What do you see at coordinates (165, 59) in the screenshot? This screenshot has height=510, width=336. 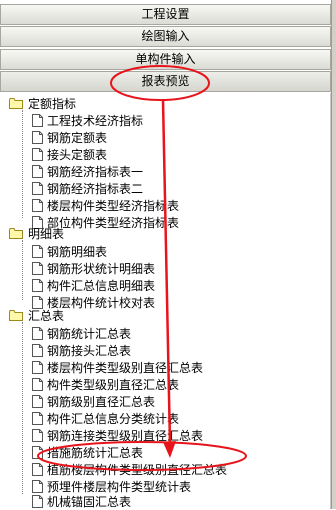 I see `nav-single-component-input-button: 单构件输入` at bounding box center [165, 59].